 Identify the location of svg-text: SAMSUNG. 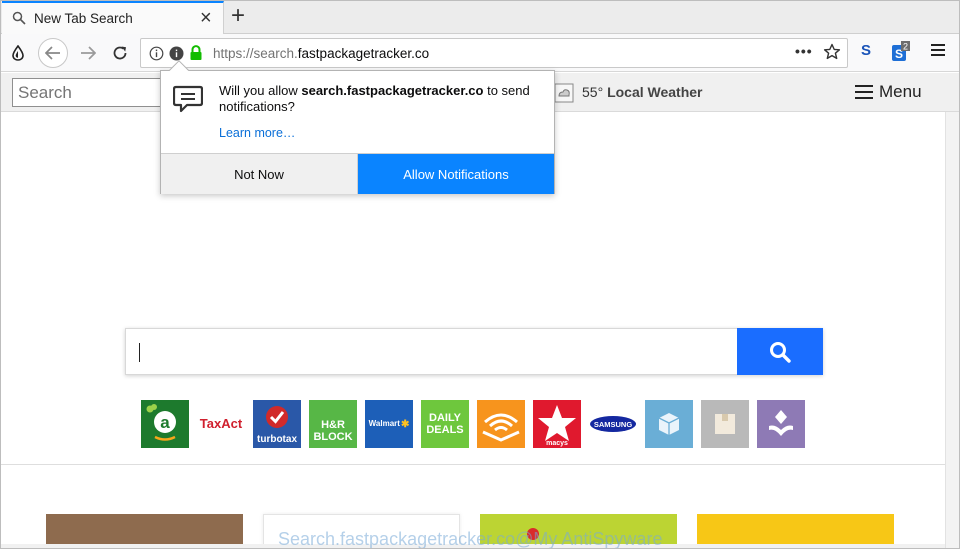
(613, 424).